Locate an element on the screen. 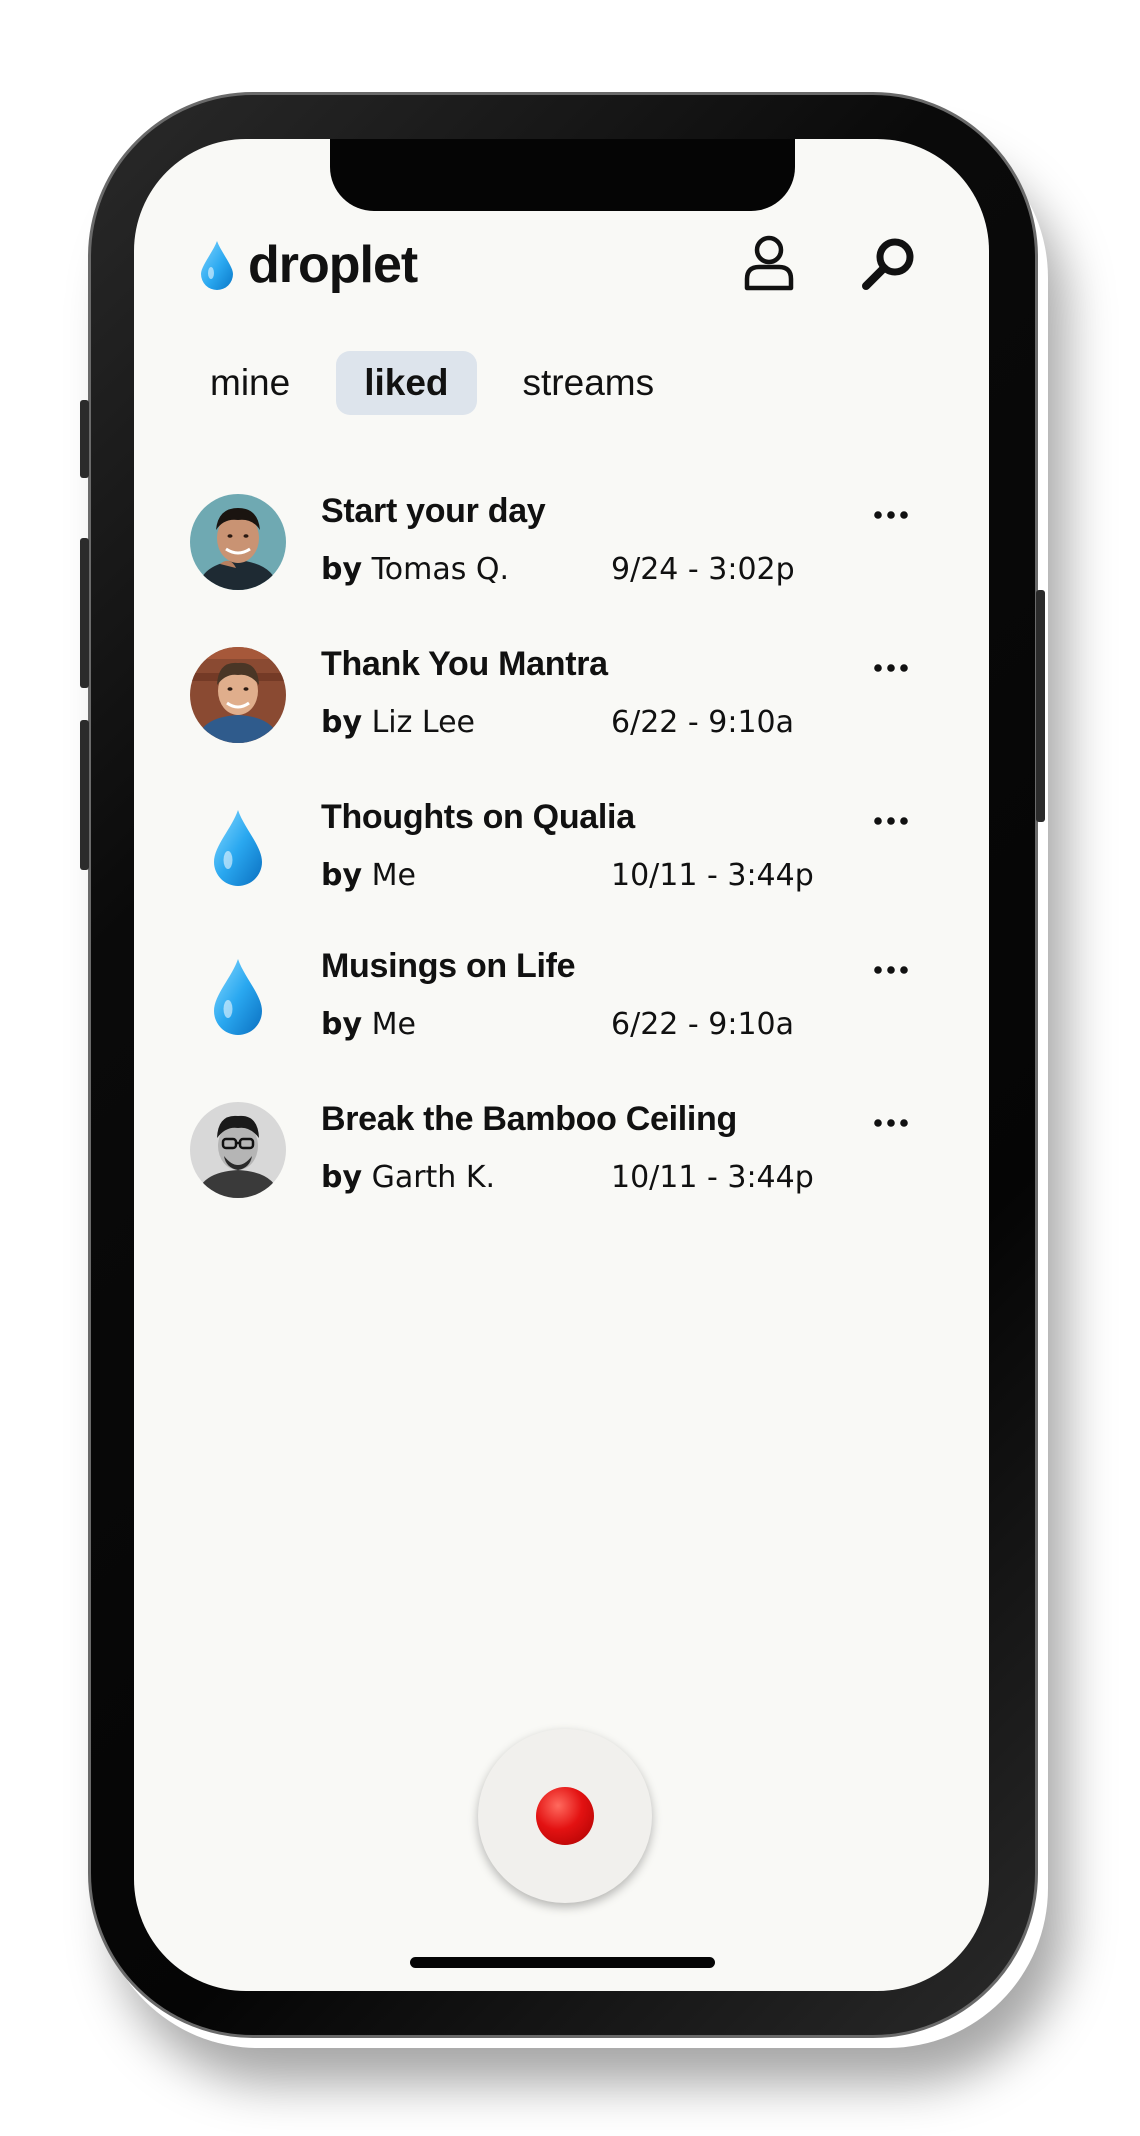 Image resolution: width=1140 pixels, height=2136 pixels. avatar-photo-tomas is located at coordinates (238, 542).